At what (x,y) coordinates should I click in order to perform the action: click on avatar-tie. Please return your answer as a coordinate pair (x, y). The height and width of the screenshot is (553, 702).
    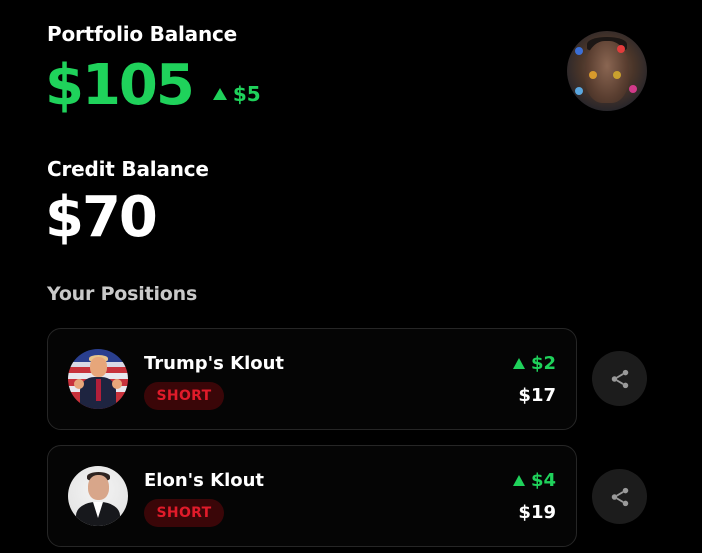
    Looking at the image, I should click on (98, 390).